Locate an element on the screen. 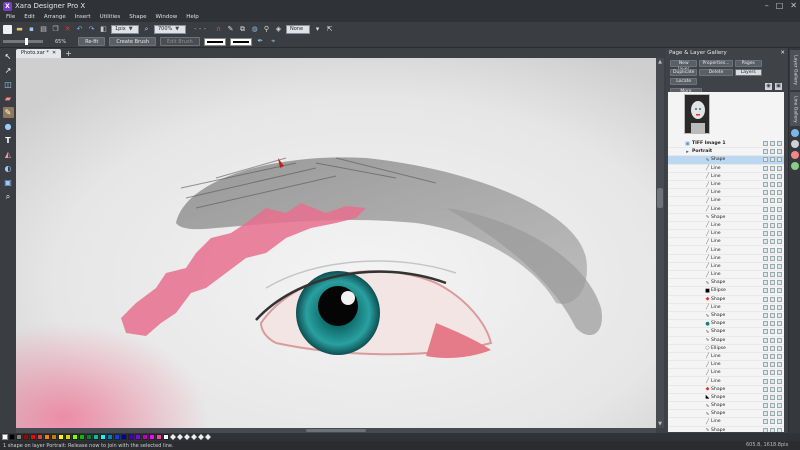  layer-row: ▸ Portrait is located at coordinates (726, 152).